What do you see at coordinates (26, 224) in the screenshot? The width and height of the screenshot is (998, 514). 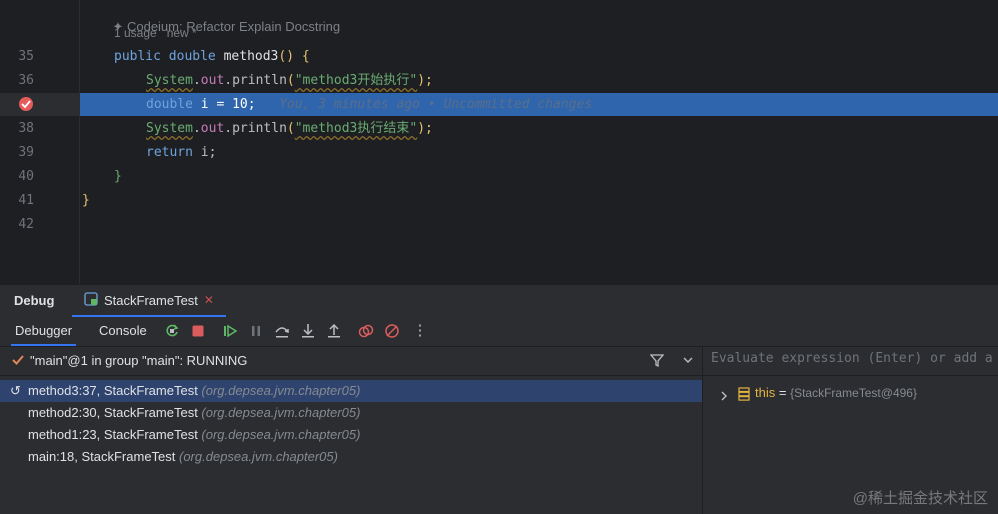 I see `line-number: 42` at bounding box center [26, 224].